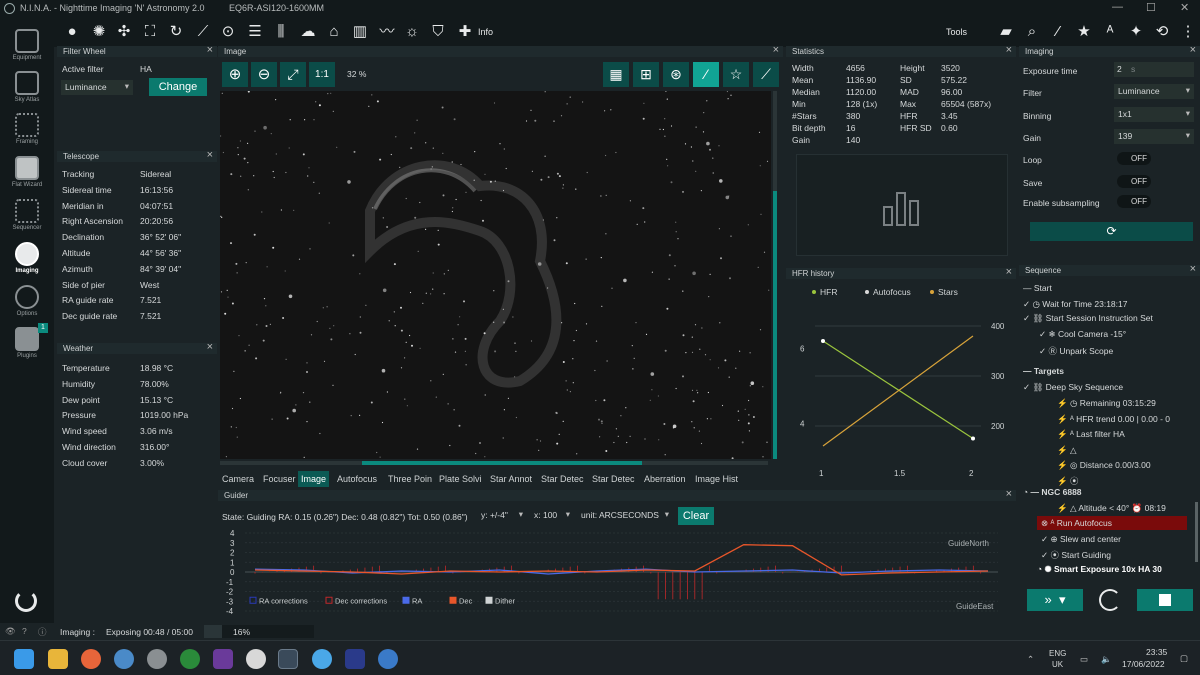 Image resolution: width=1200 pixels, height=675 pixels. I want to click on save-toggle: OFF, so click(1134, 181).